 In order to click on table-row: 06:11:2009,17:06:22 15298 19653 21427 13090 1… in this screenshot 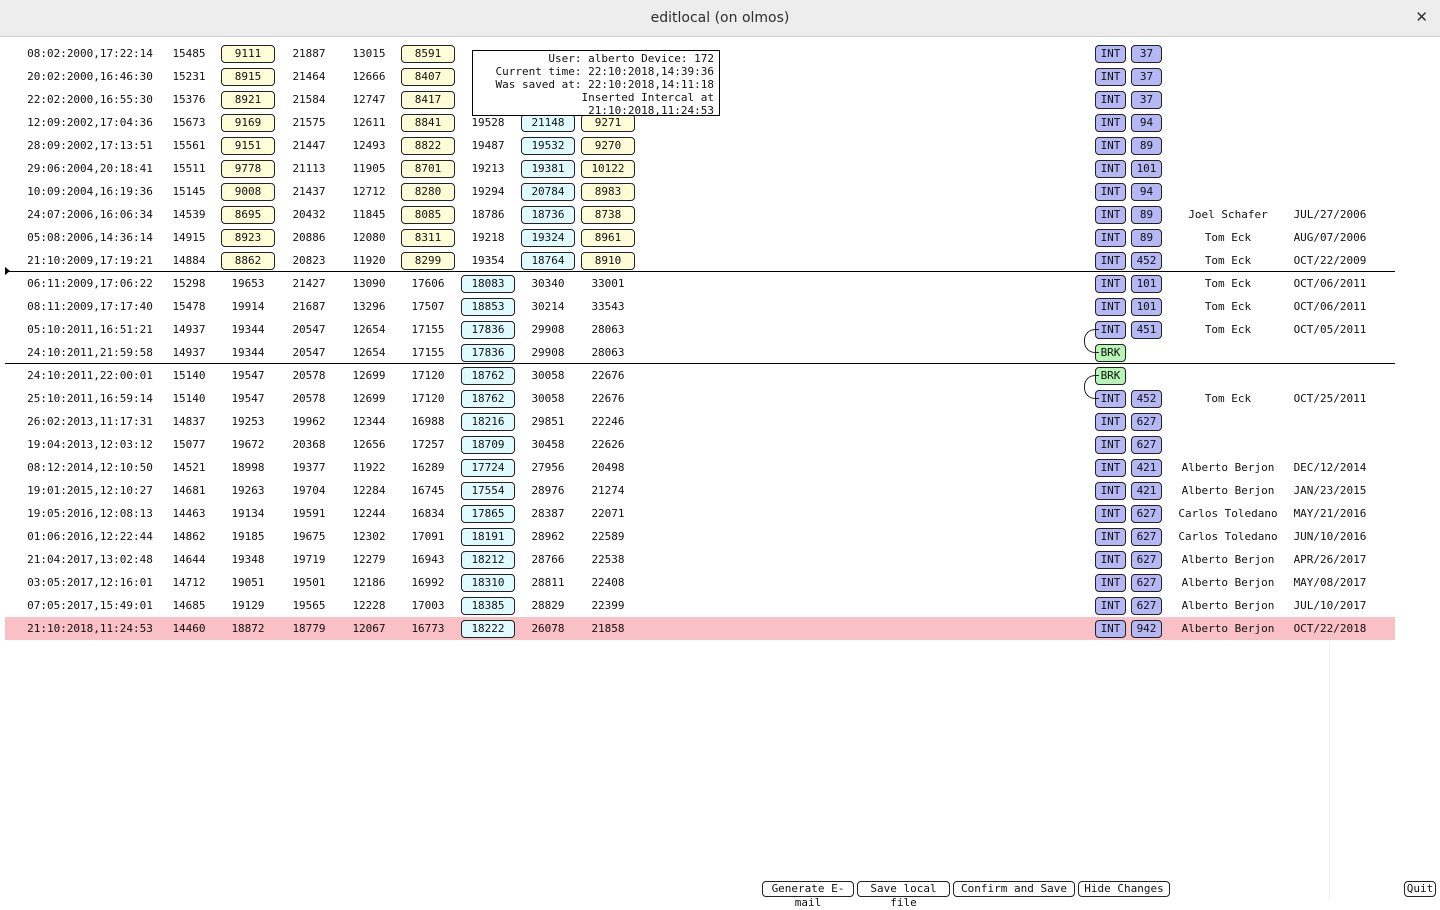, I will do `click(700, 283)`.